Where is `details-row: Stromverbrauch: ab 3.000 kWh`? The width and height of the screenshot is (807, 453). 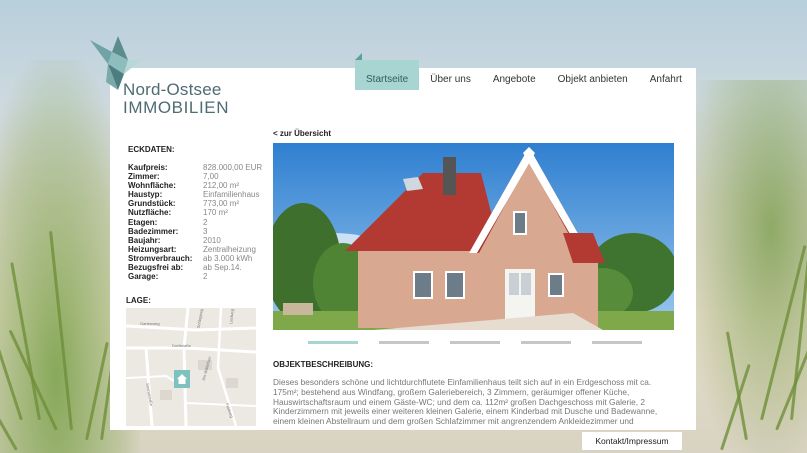 details-row: Stromverbrauch: ab 3.000 kWh is located at coordinates (195, 258).